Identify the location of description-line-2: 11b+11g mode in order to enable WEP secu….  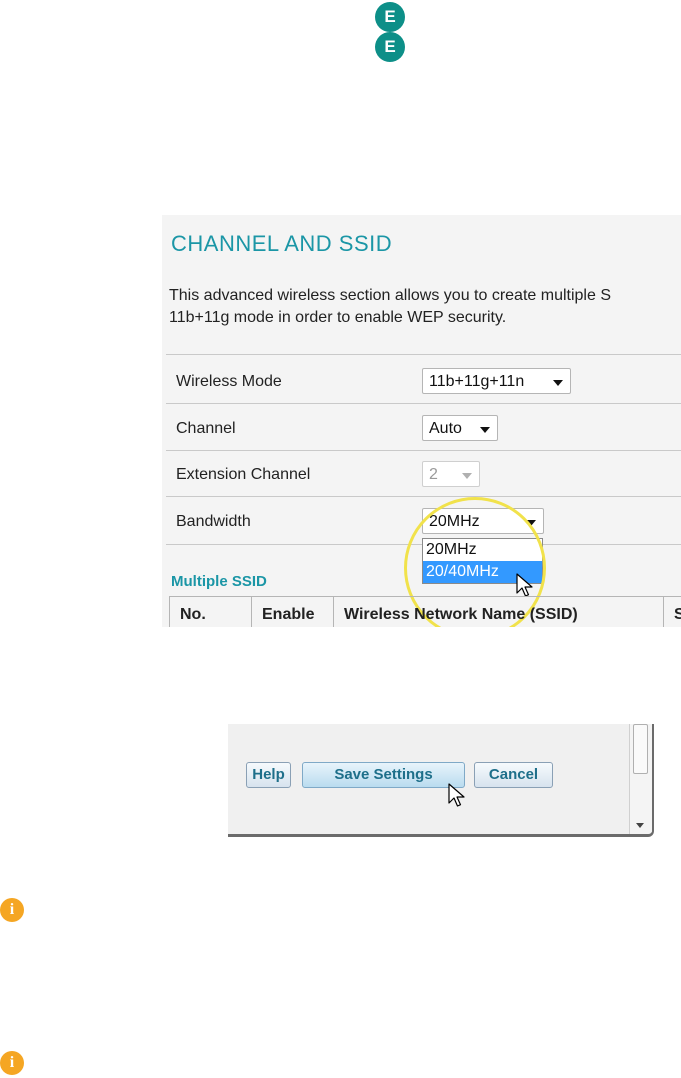
(338, 317).